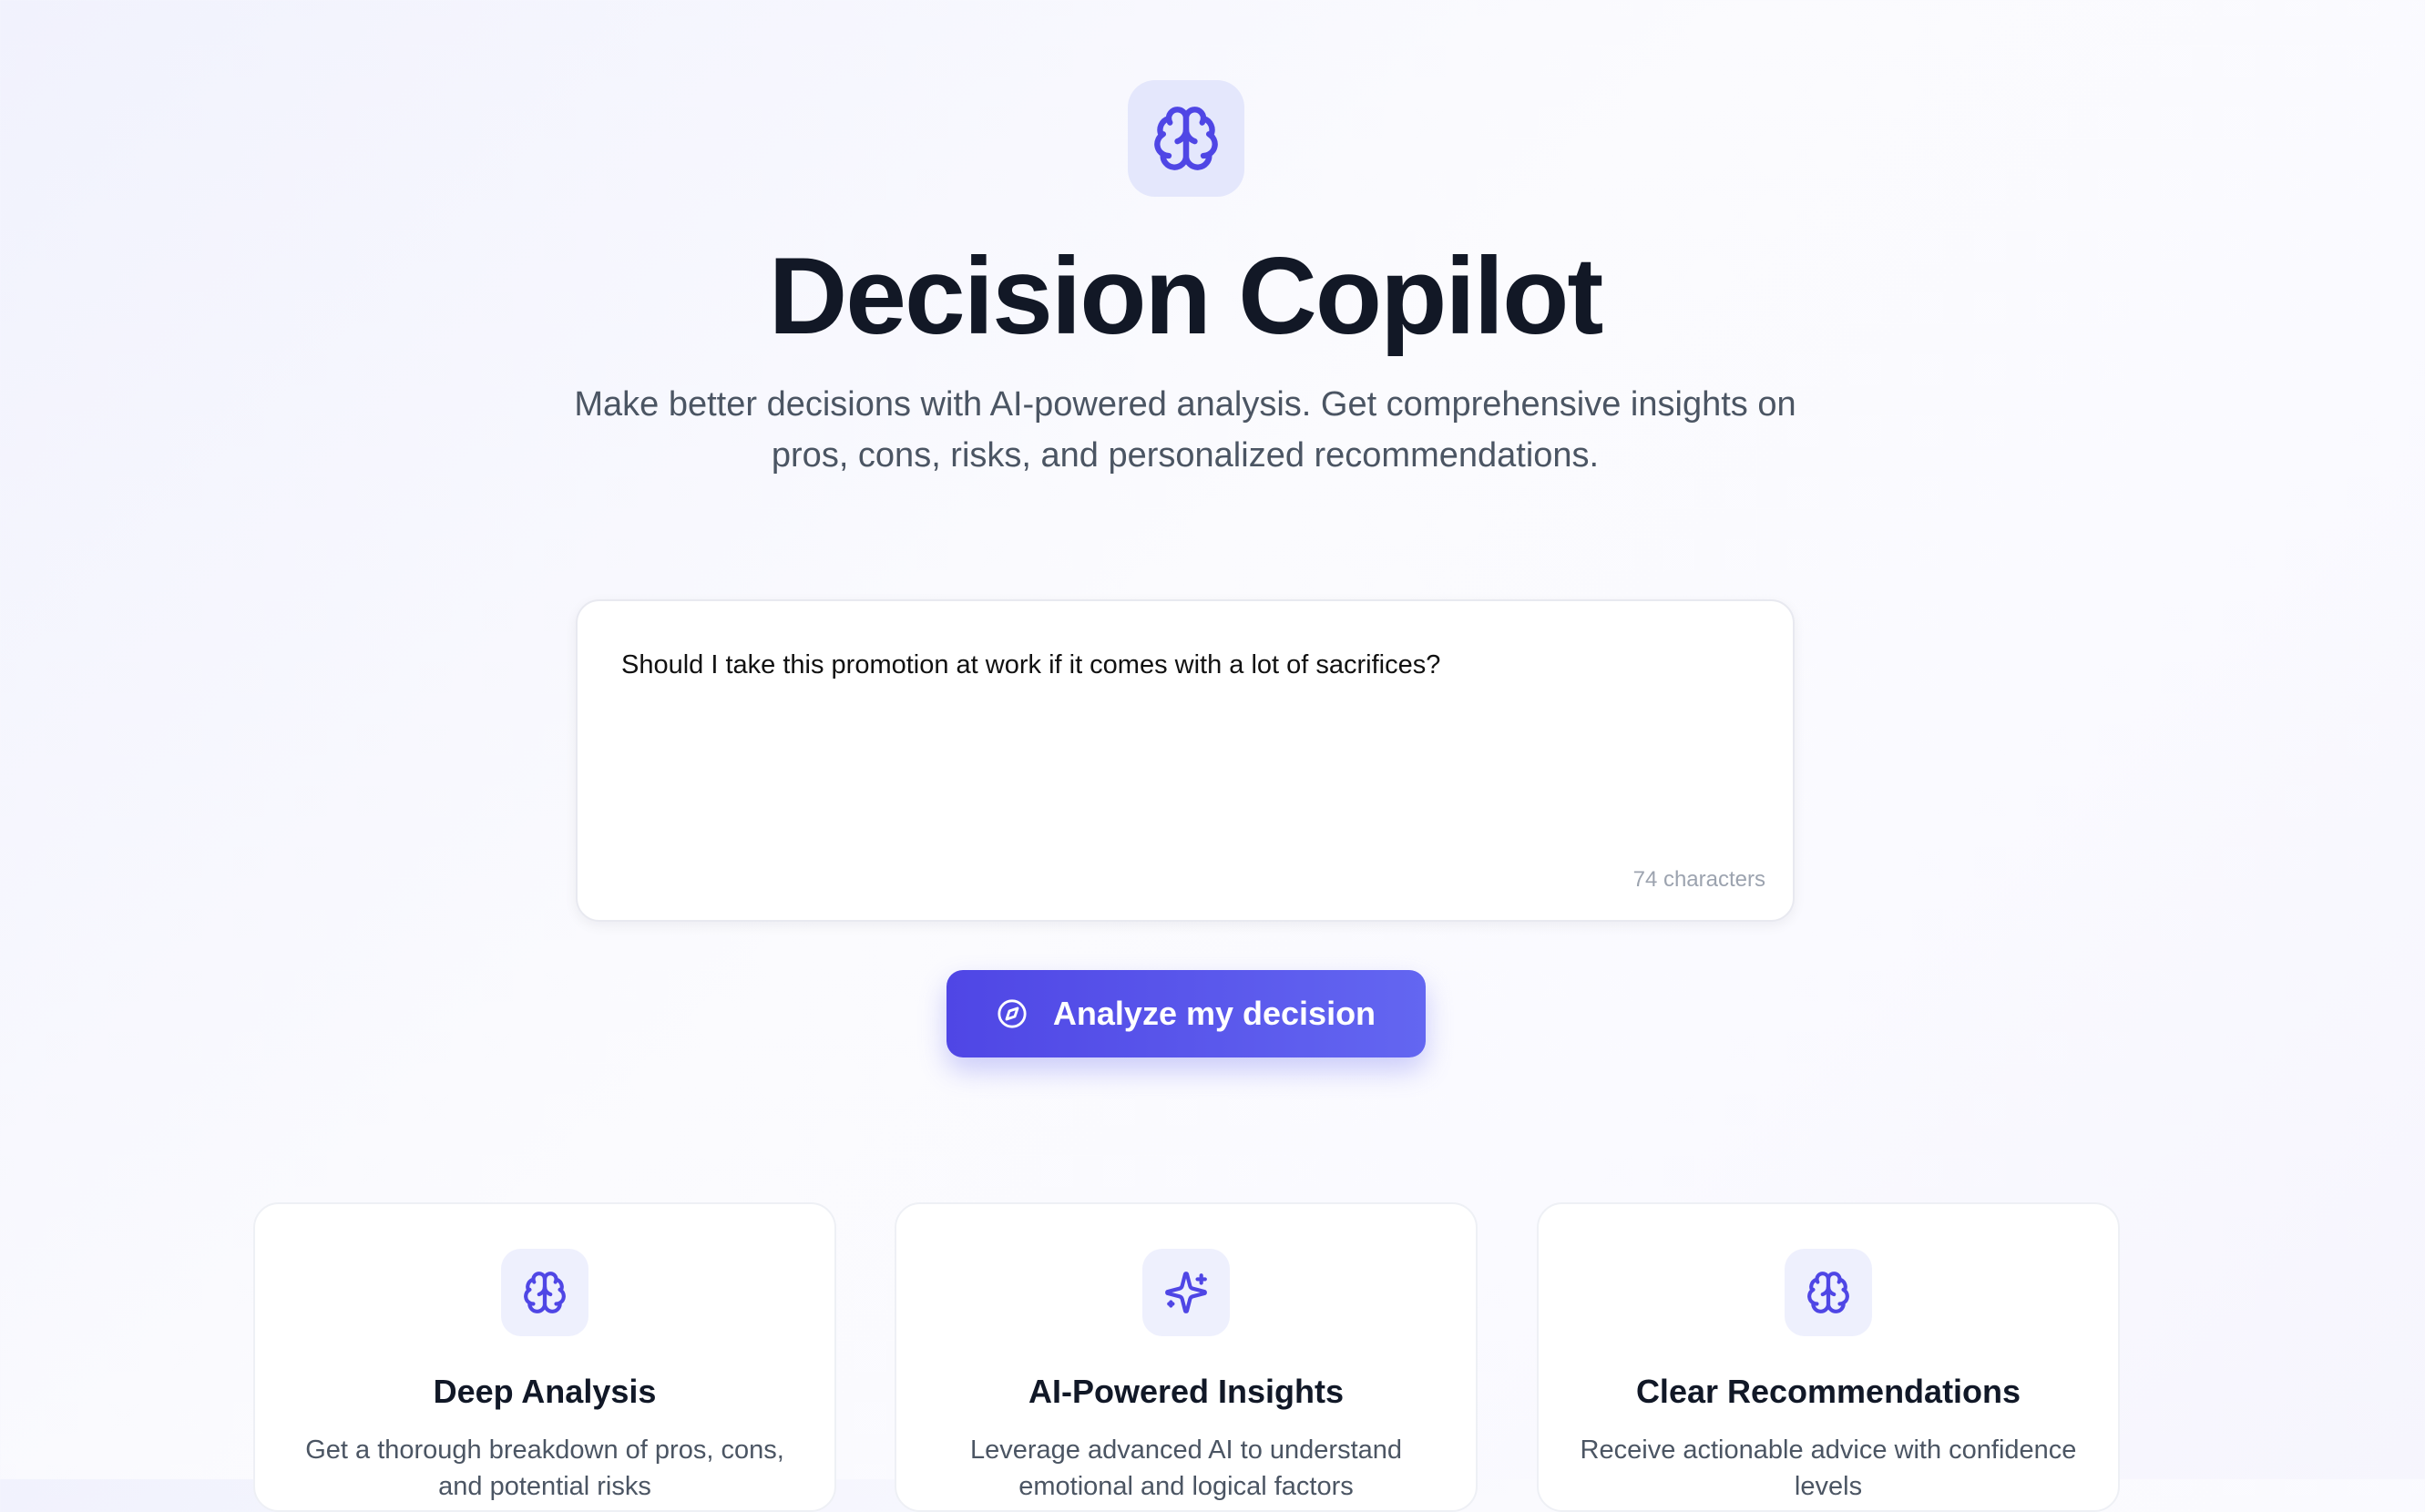 The width and height of the screenshot is (2425, 1512). I want to click on feature-title: Clear Recommendations, so click(1828, 1391).